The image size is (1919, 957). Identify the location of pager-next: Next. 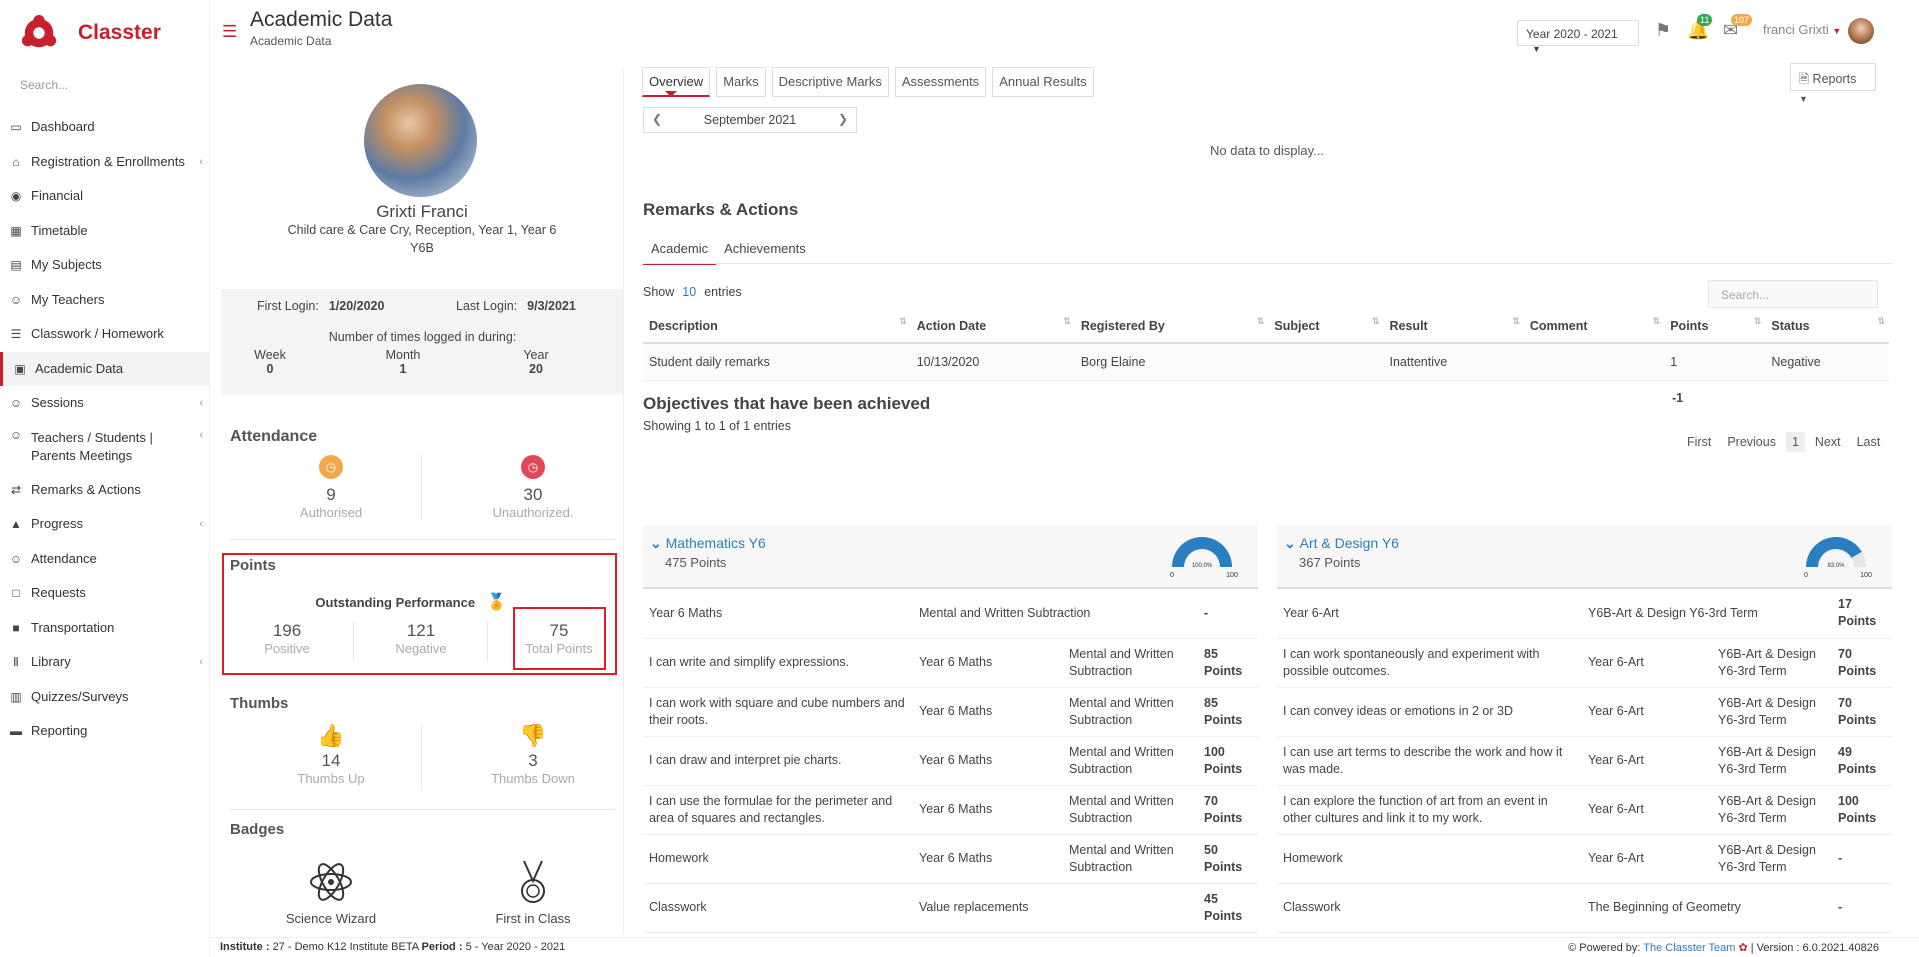
(1828, 442).